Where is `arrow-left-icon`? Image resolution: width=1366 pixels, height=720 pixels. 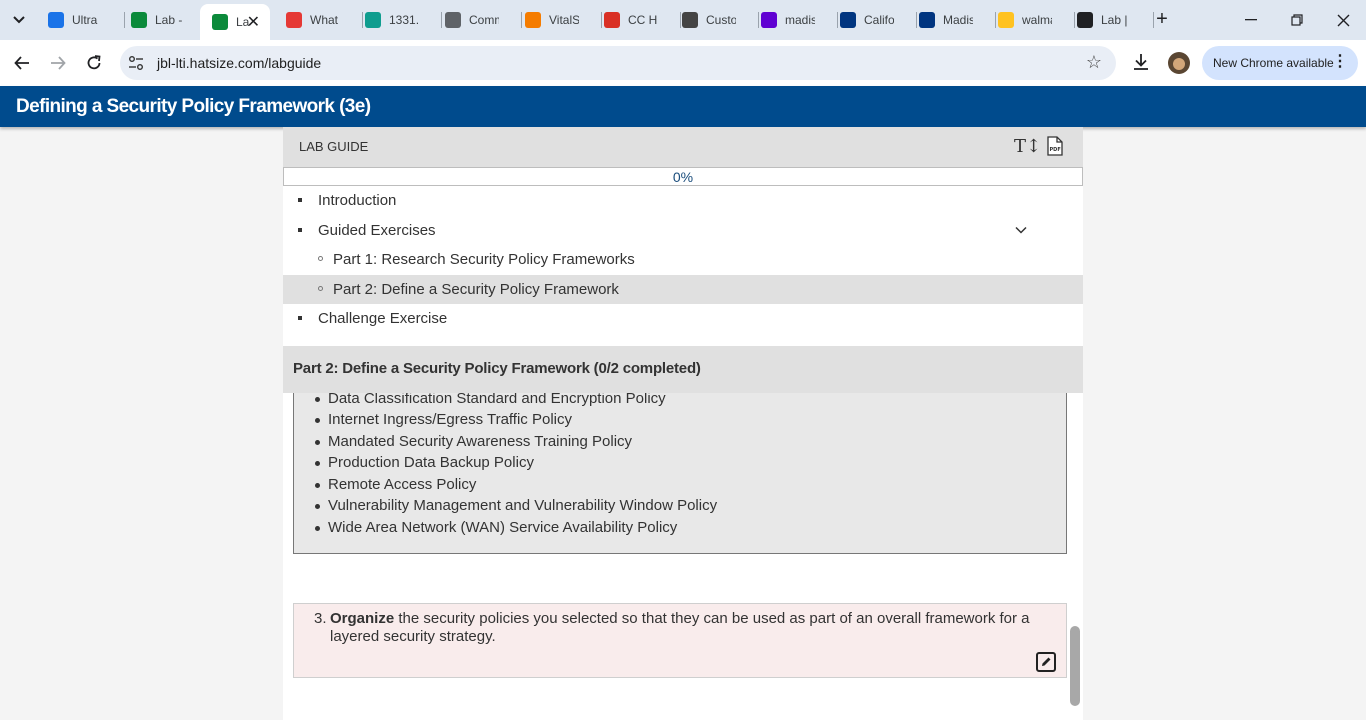 arrow-left-icon is located at coordinates (21, 63).